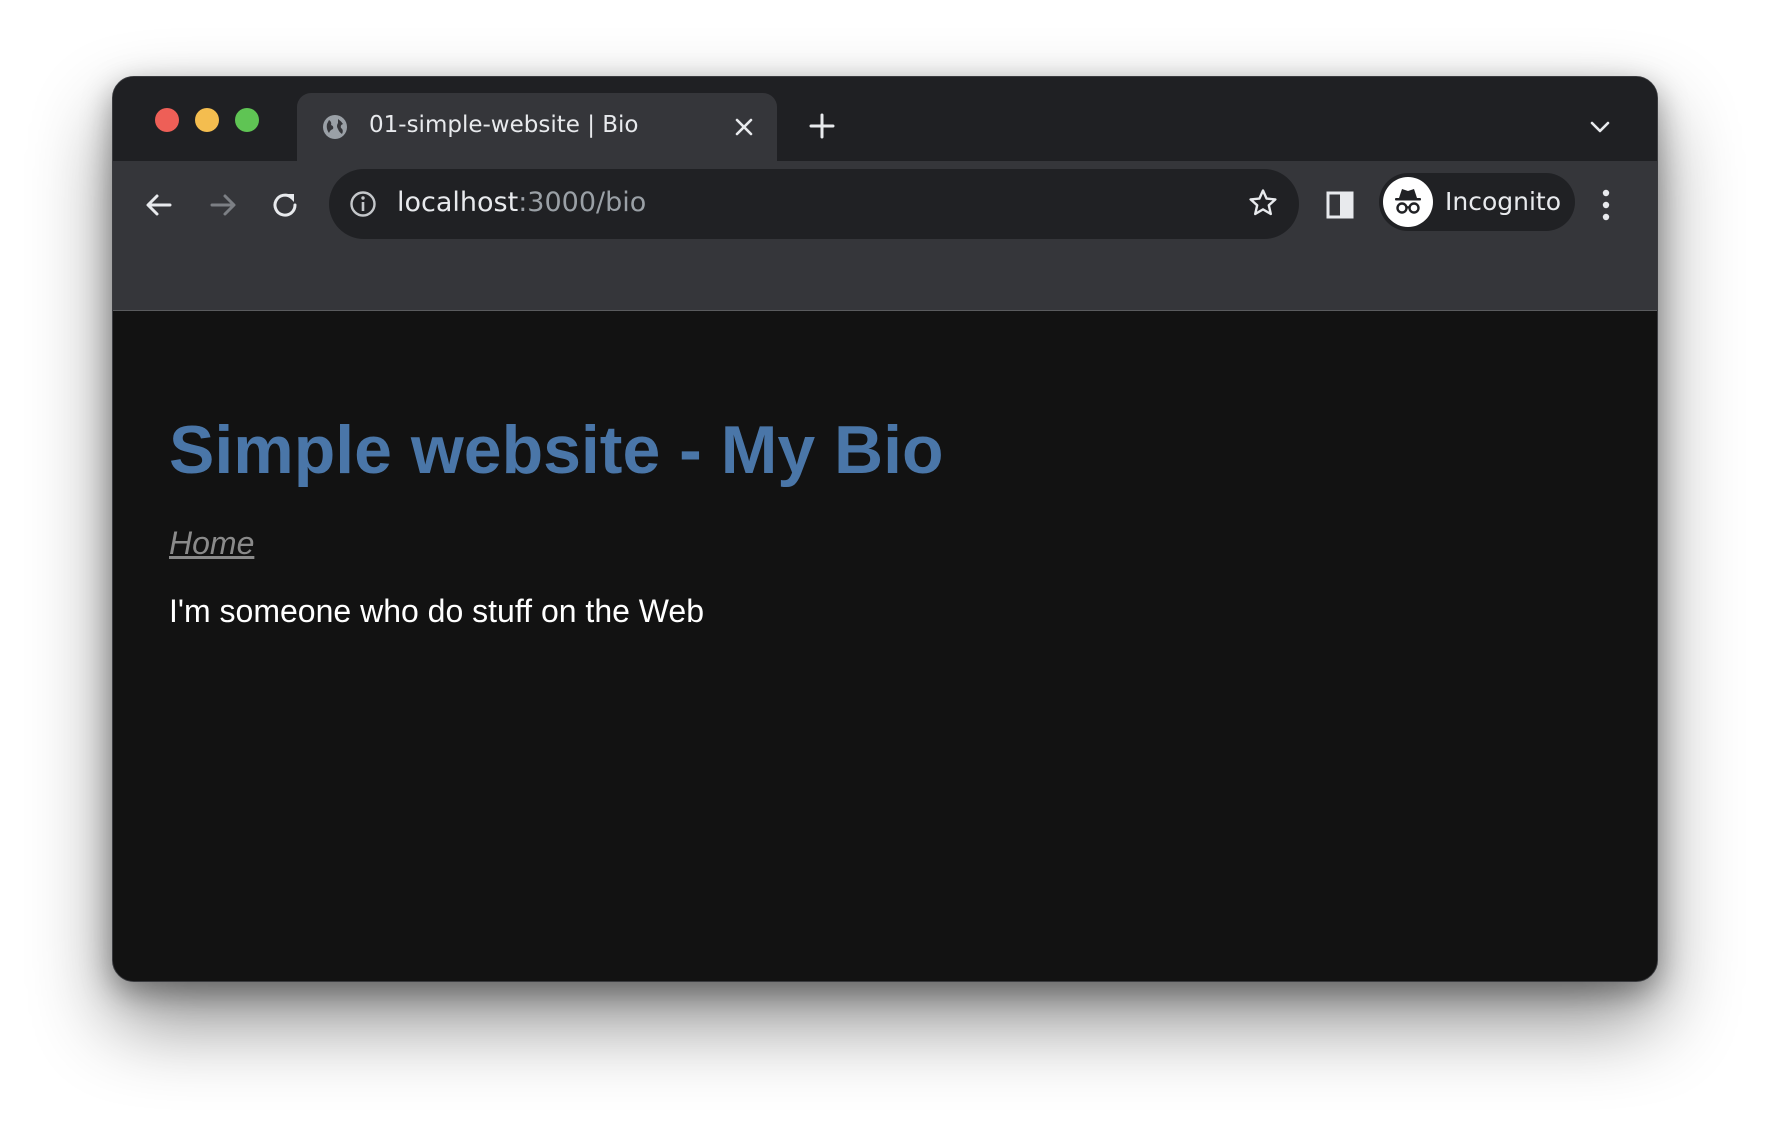 The height and width of the screenshot is (1130, 1770). What do you see at coordinates (744, 127) in the screenshot?
I see `close-icon` at bounding box center [744, 127].